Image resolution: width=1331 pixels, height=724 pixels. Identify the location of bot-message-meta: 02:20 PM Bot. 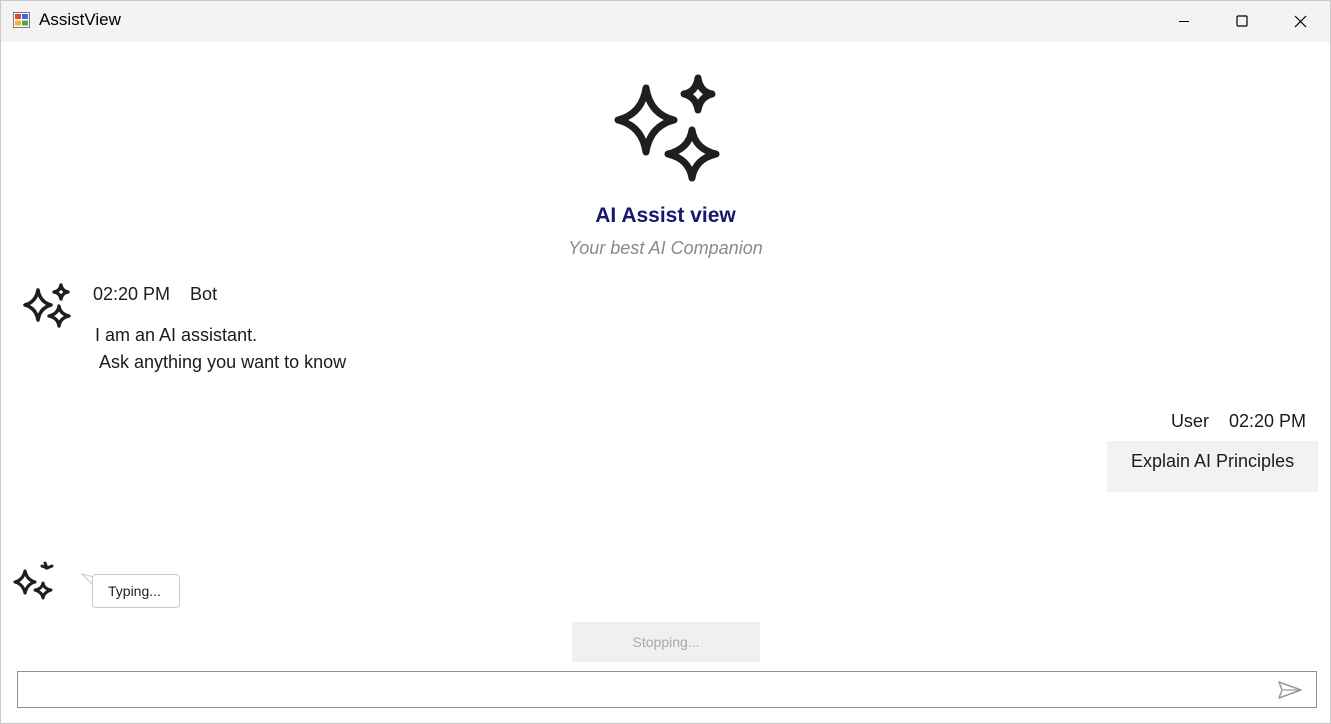
(155, 294).